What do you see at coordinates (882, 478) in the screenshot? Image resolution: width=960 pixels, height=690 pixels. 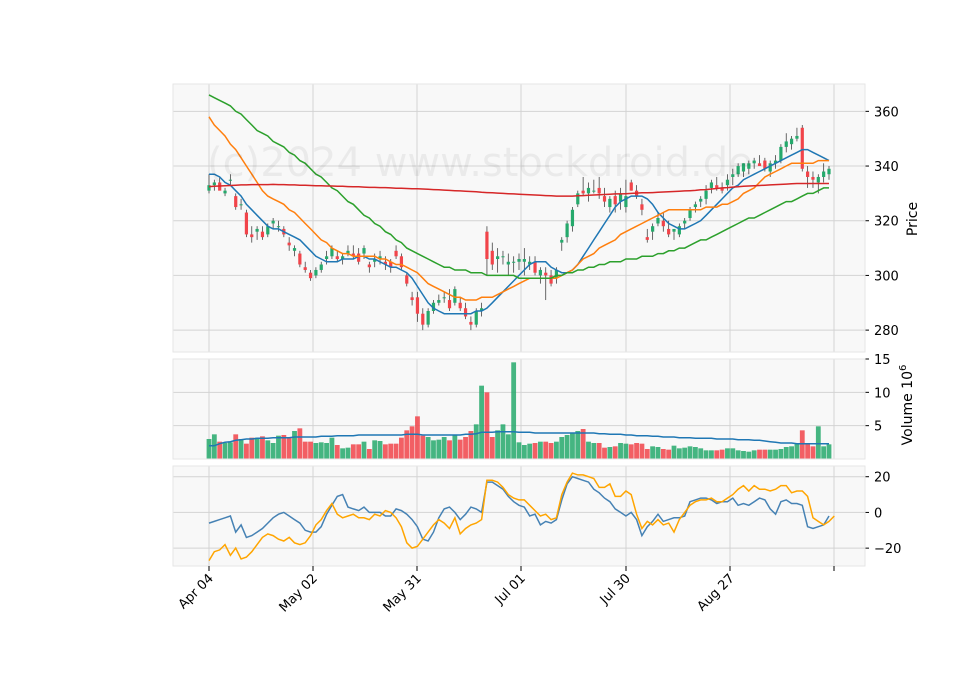 I see `oscillator-ytick-label: 20` at bounding box center [882, 478].